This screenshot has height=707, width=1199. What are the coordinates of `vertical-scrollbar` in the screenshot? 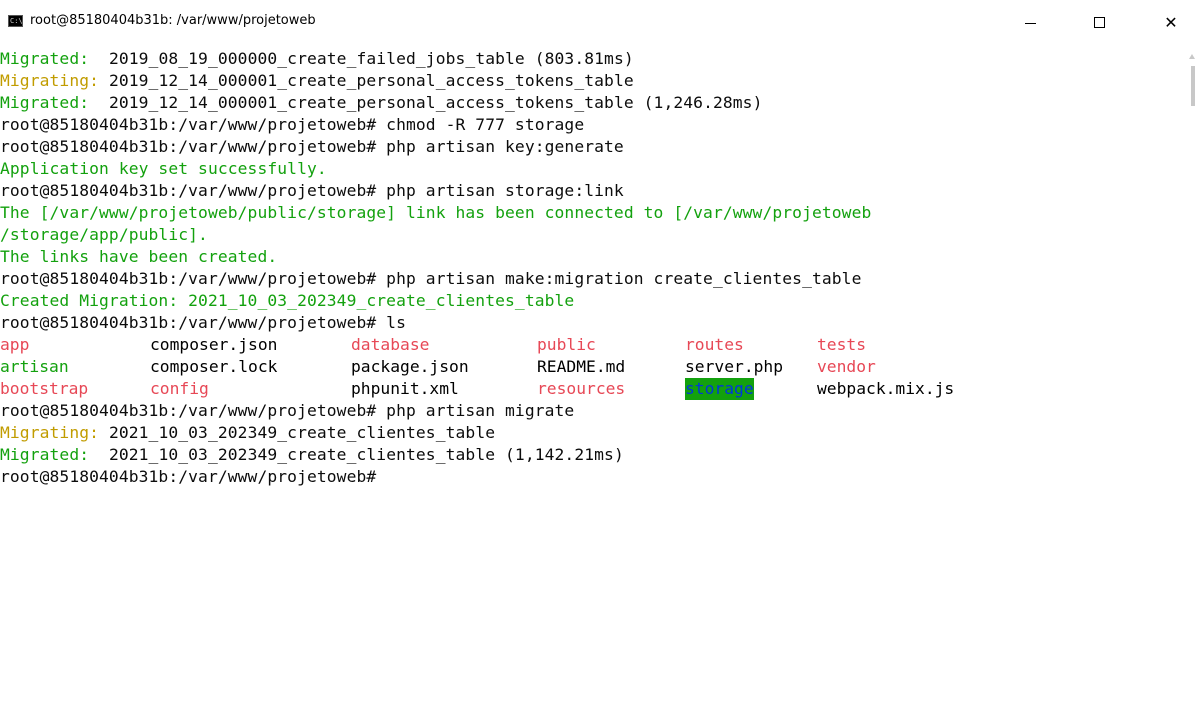 It's located at (1192, 377).